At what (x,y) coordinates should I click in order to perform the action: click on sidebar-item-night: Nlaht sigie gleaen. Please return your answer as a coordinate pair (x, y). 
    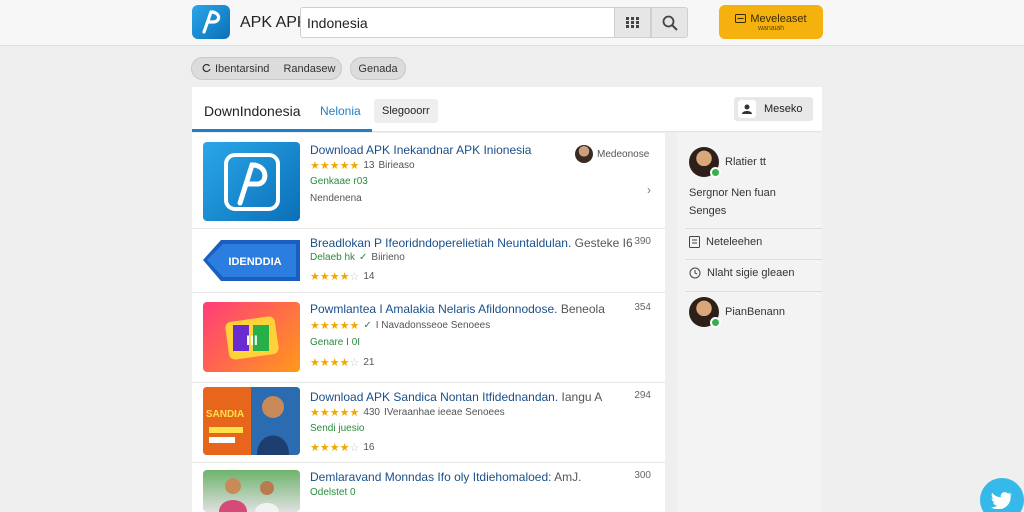
    Looking at the image, I should click on (741, 273).